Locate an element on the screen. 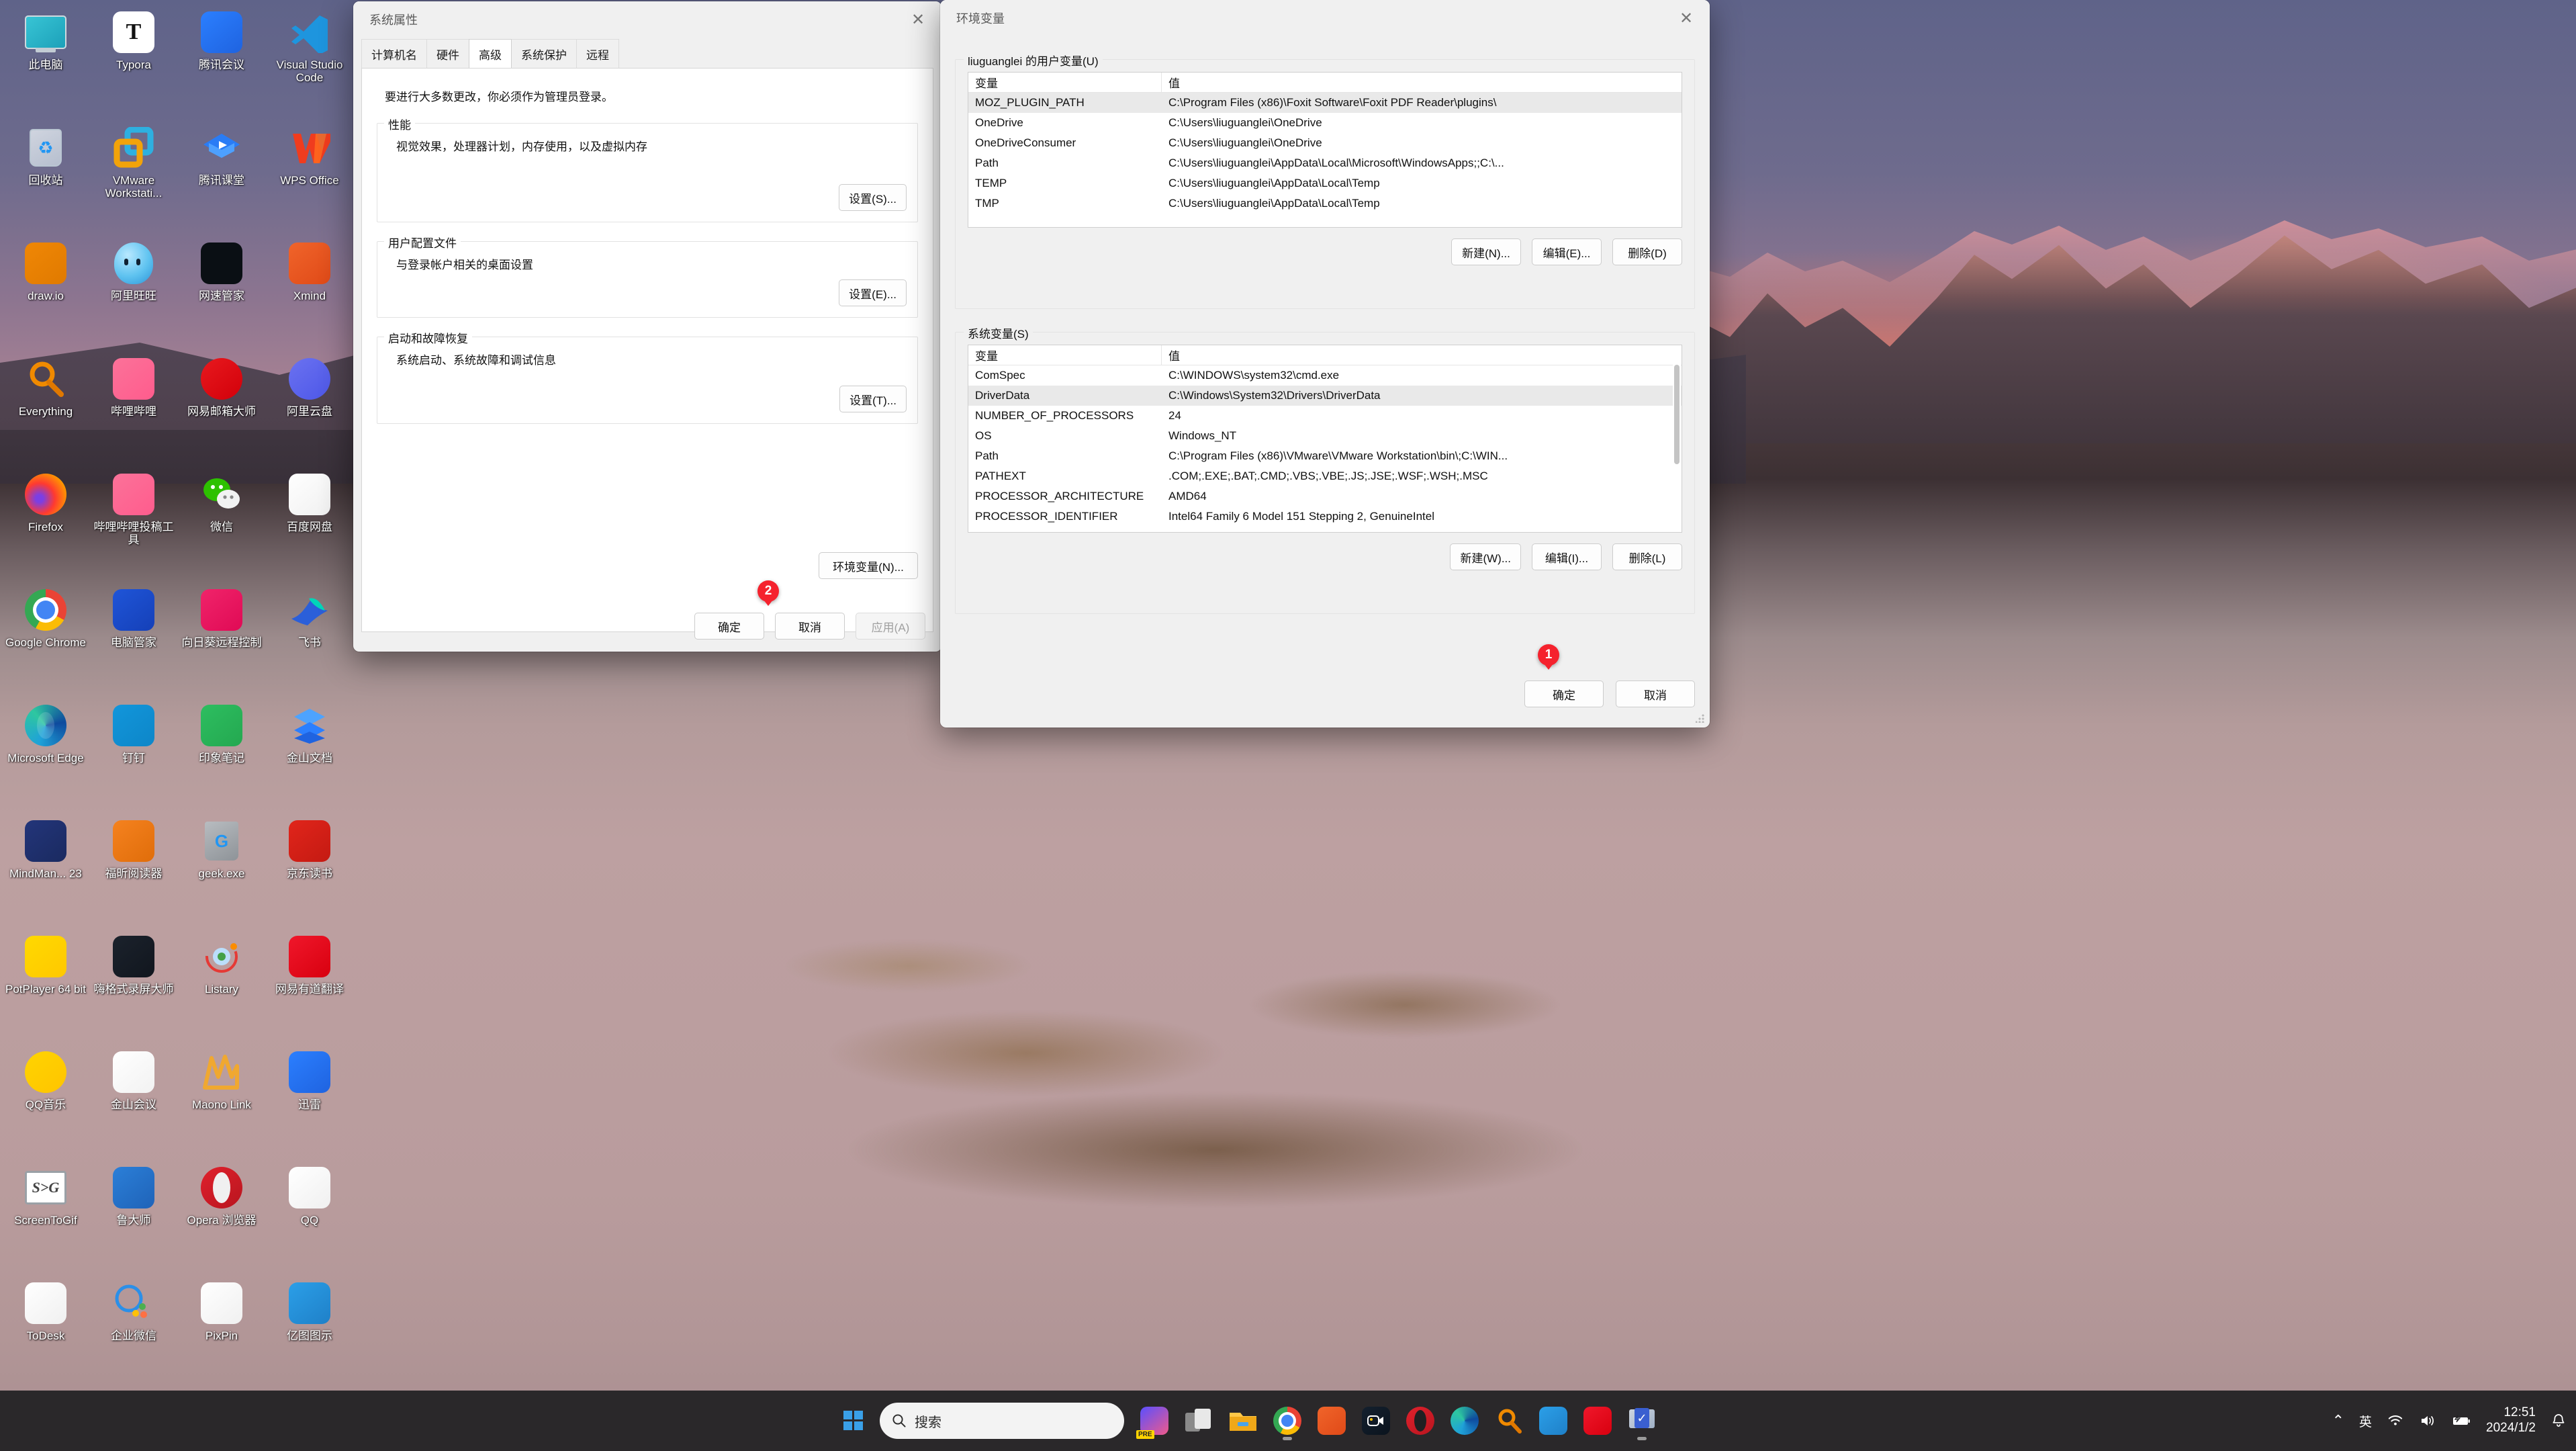 This screenshot has width=2576, height=1451. taskbar-everything is located at coordinates (1509, 1421).